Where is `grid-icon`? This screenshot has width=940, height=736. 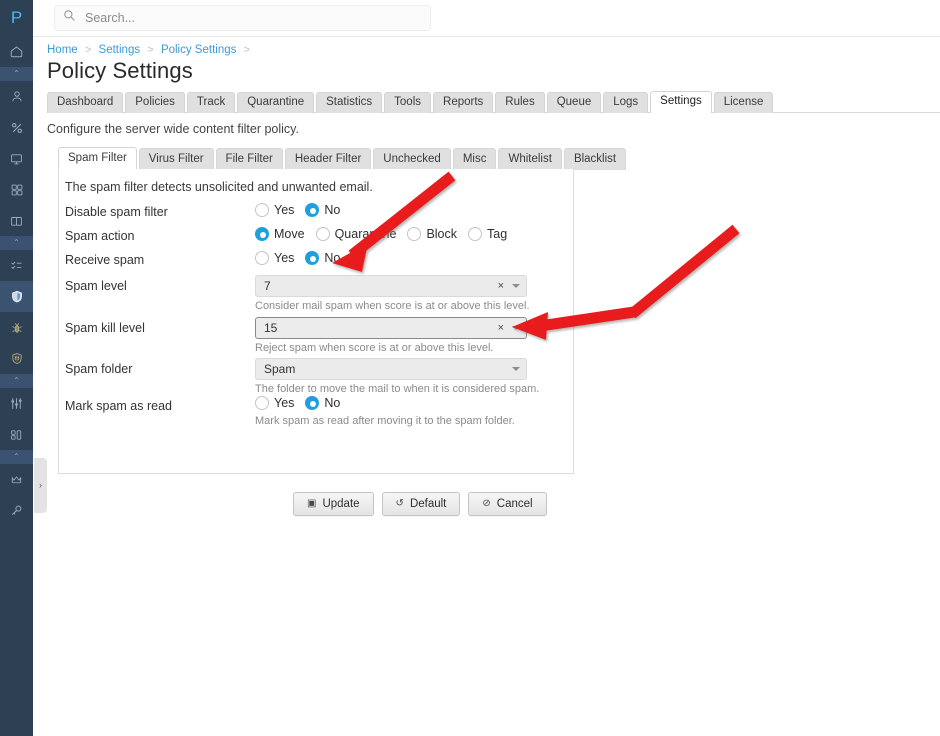
grid-icon is located at coordinates (17, 190).